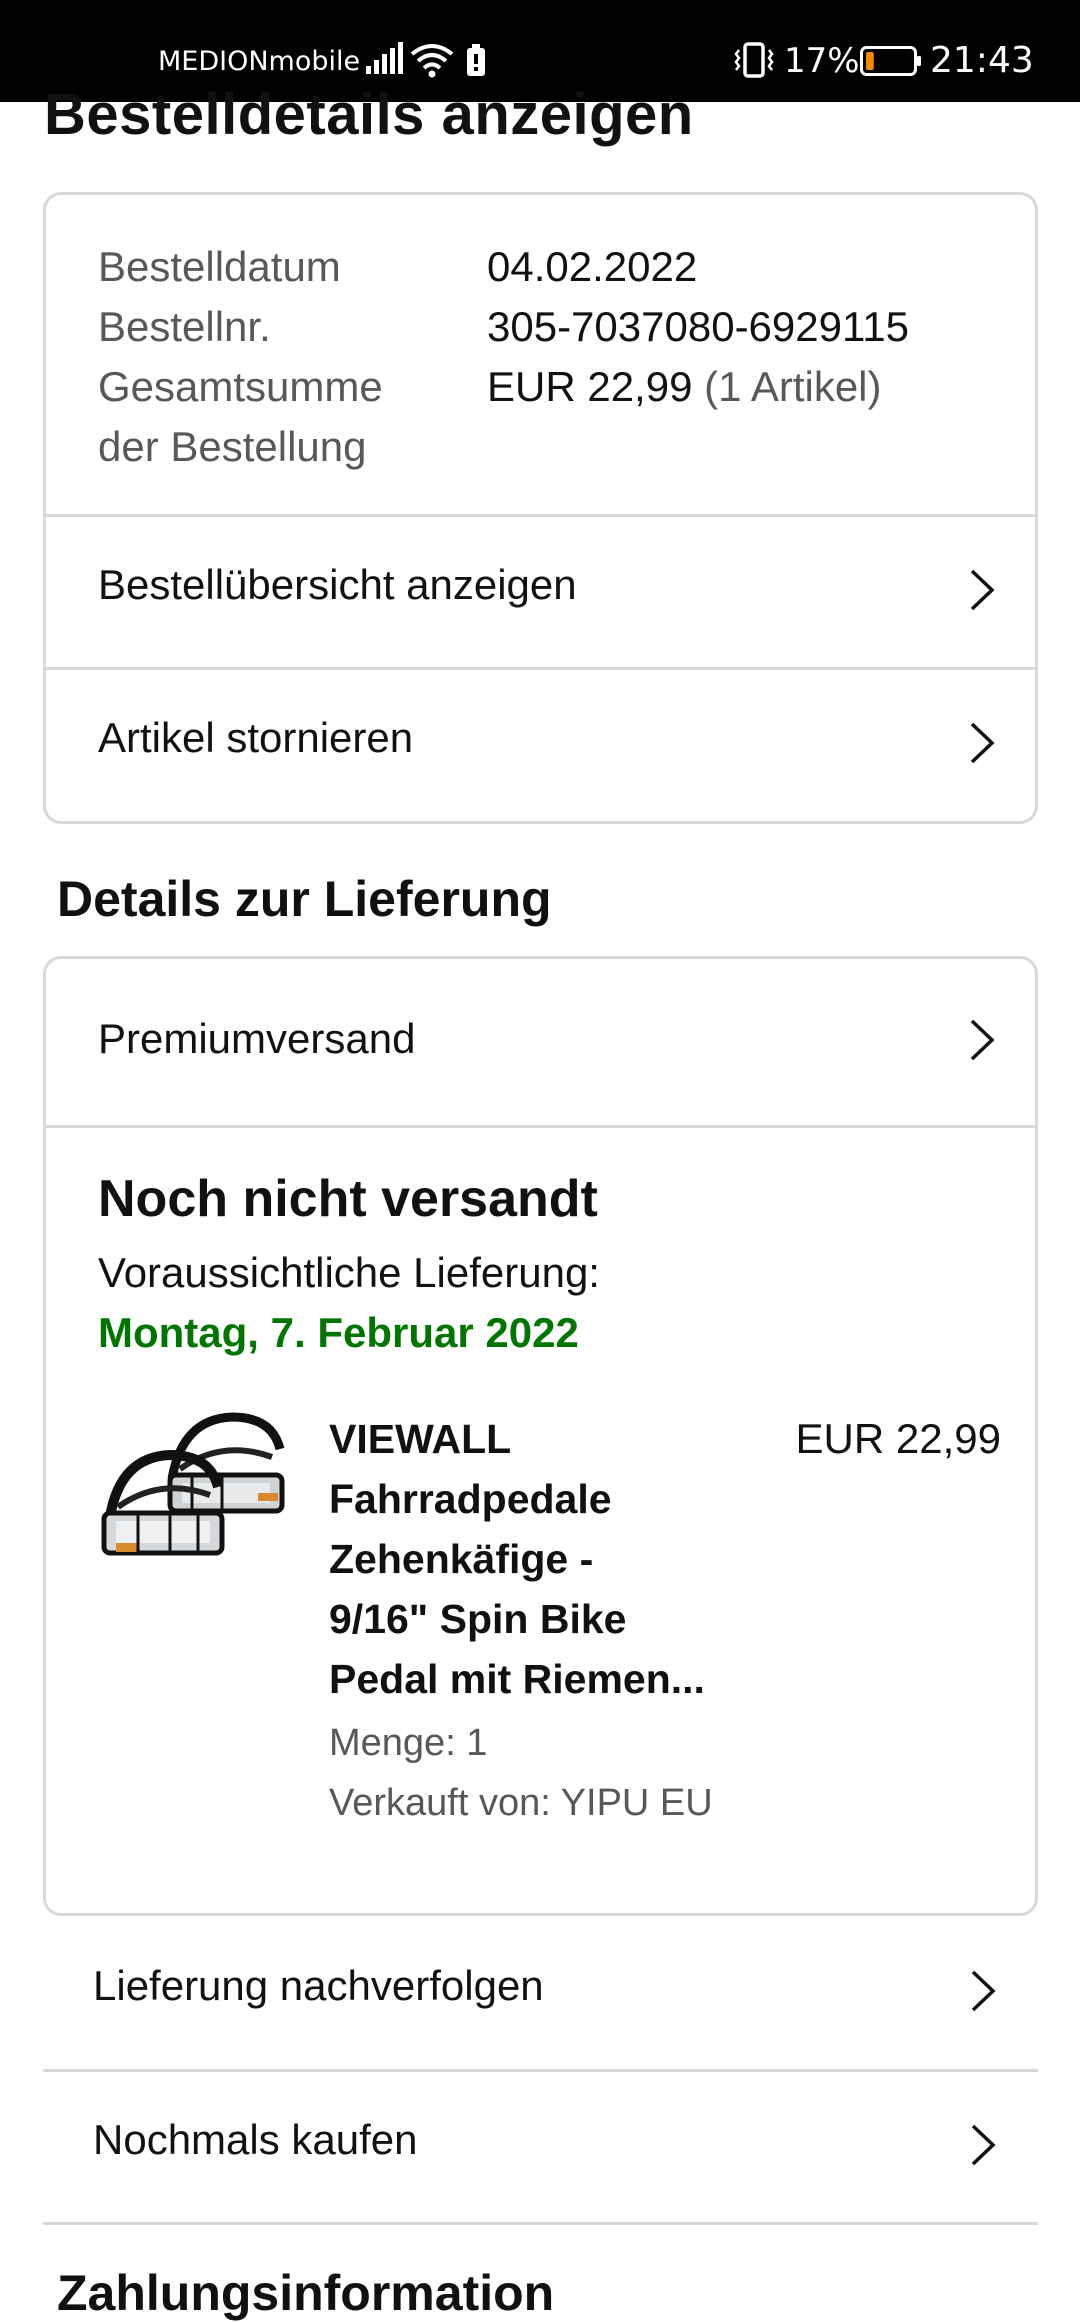  What do you see at coordinates (349, 1272) in the screenshot?
I see `estimated-delivery-label: Voraussichtliche Lieferung:` at bounding box center [349, 1272].